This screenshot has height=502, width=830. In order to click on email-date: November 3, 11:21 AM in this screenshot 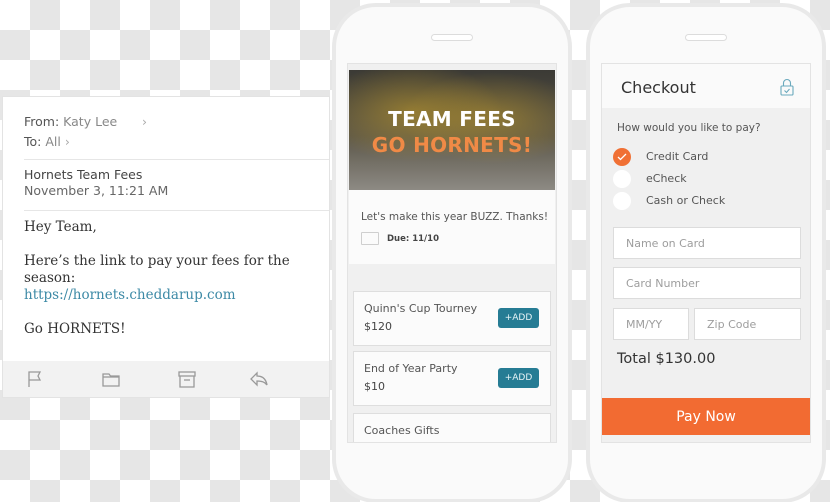, I will do `click(96, 190)`.